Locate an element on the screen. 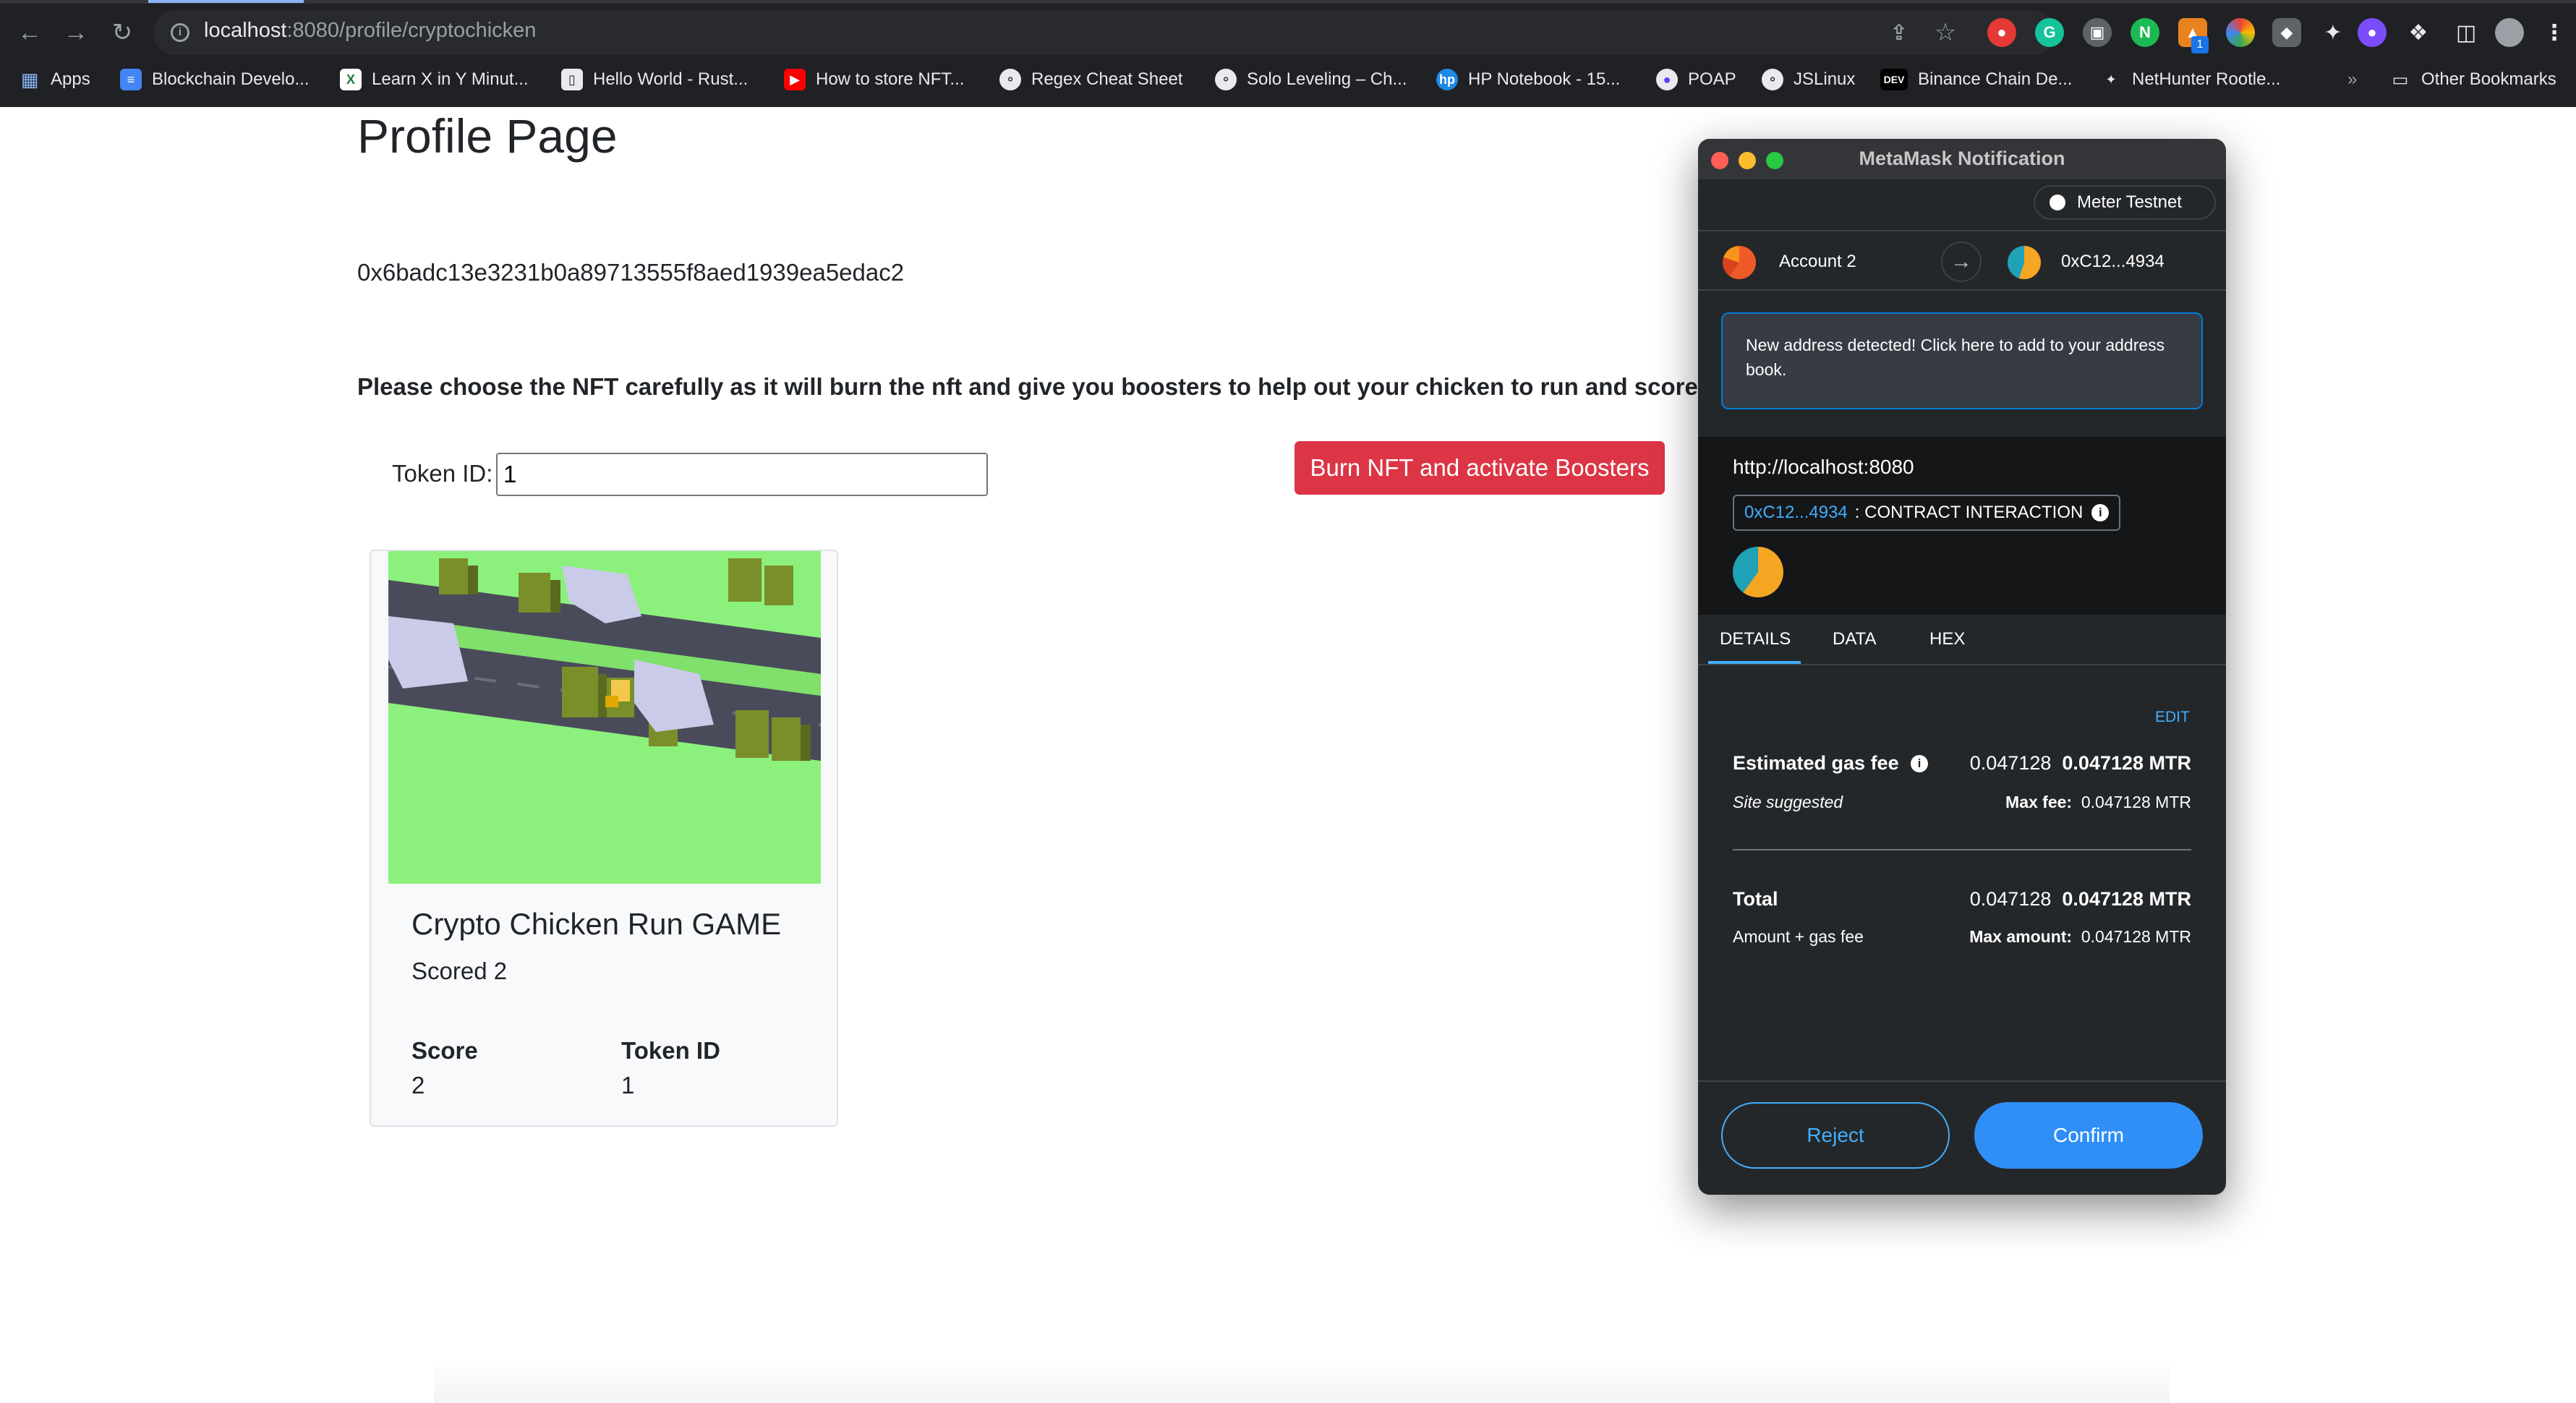 Image resolution: width=2576 pixels, height=1403 pixels. bookmark-jslinux: ⚬ JSLinux is located at coordinates (1808, 79).